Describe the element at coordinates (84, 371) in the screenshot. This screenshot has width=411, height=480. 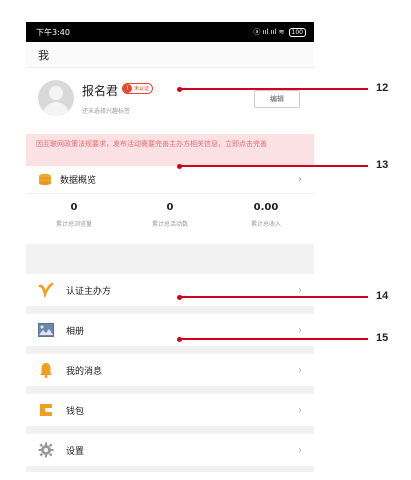
I see `menu-label: 我的消息` at that location.